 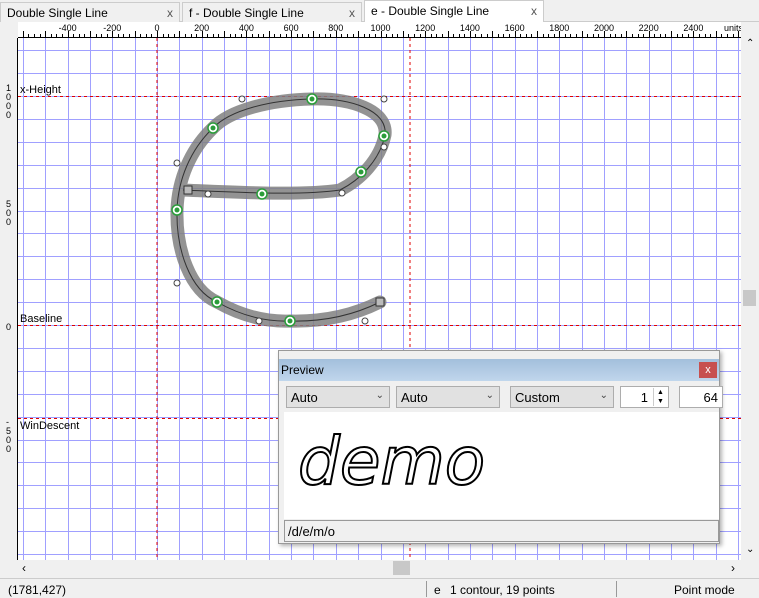 What do you see at coordinates (57, 13) in the screenshot?
I see `tab-label: Double Single Line` at bounding box center [57, 13].